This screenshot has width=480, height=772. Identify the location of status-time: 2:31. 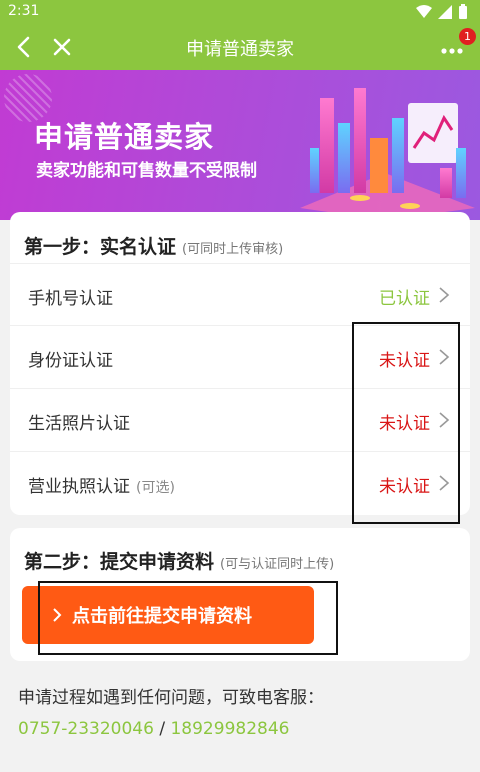
(24, 11).